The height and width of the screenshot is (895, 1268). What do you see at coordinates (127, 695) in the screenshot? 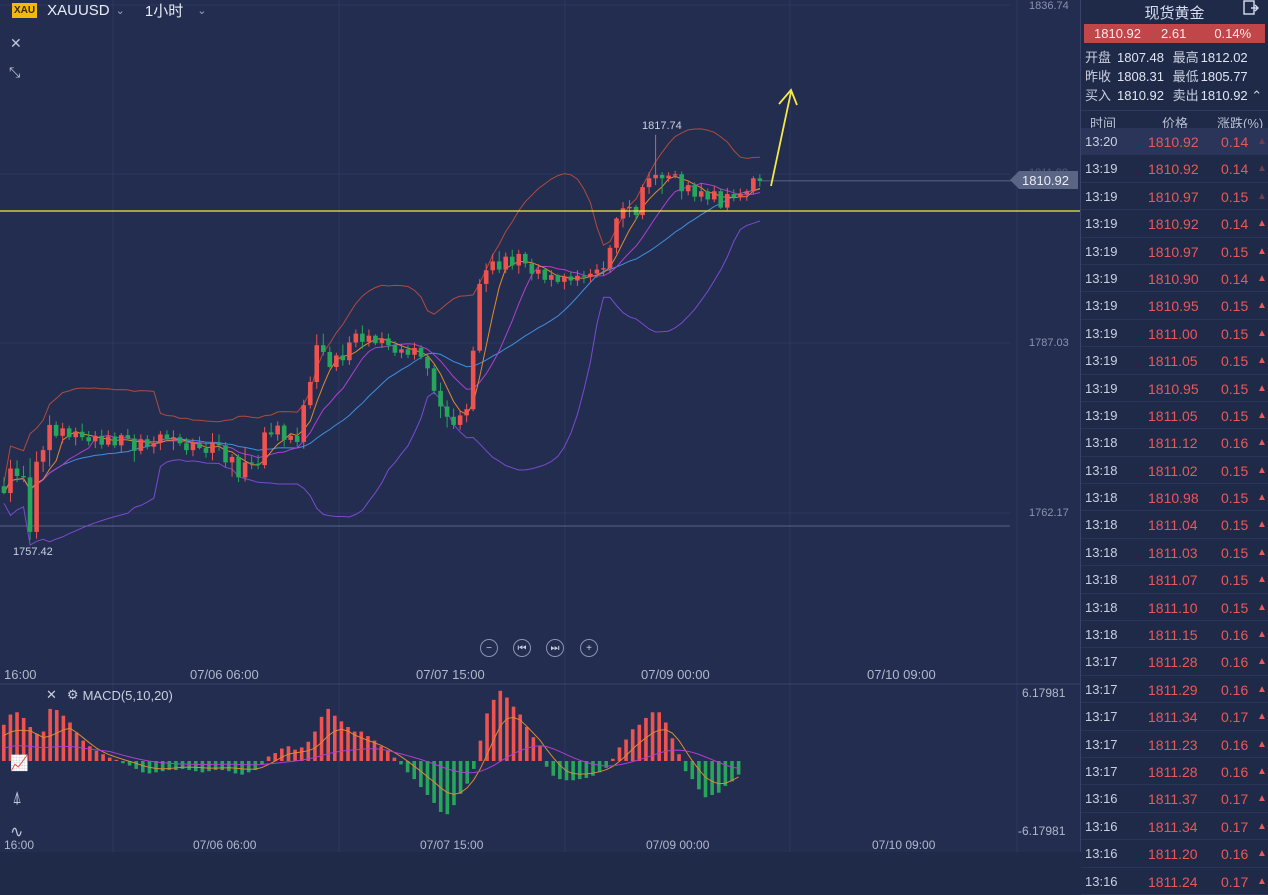
I see `macd-label: MACD(5,10,20)` at bounding box center [127, 695].